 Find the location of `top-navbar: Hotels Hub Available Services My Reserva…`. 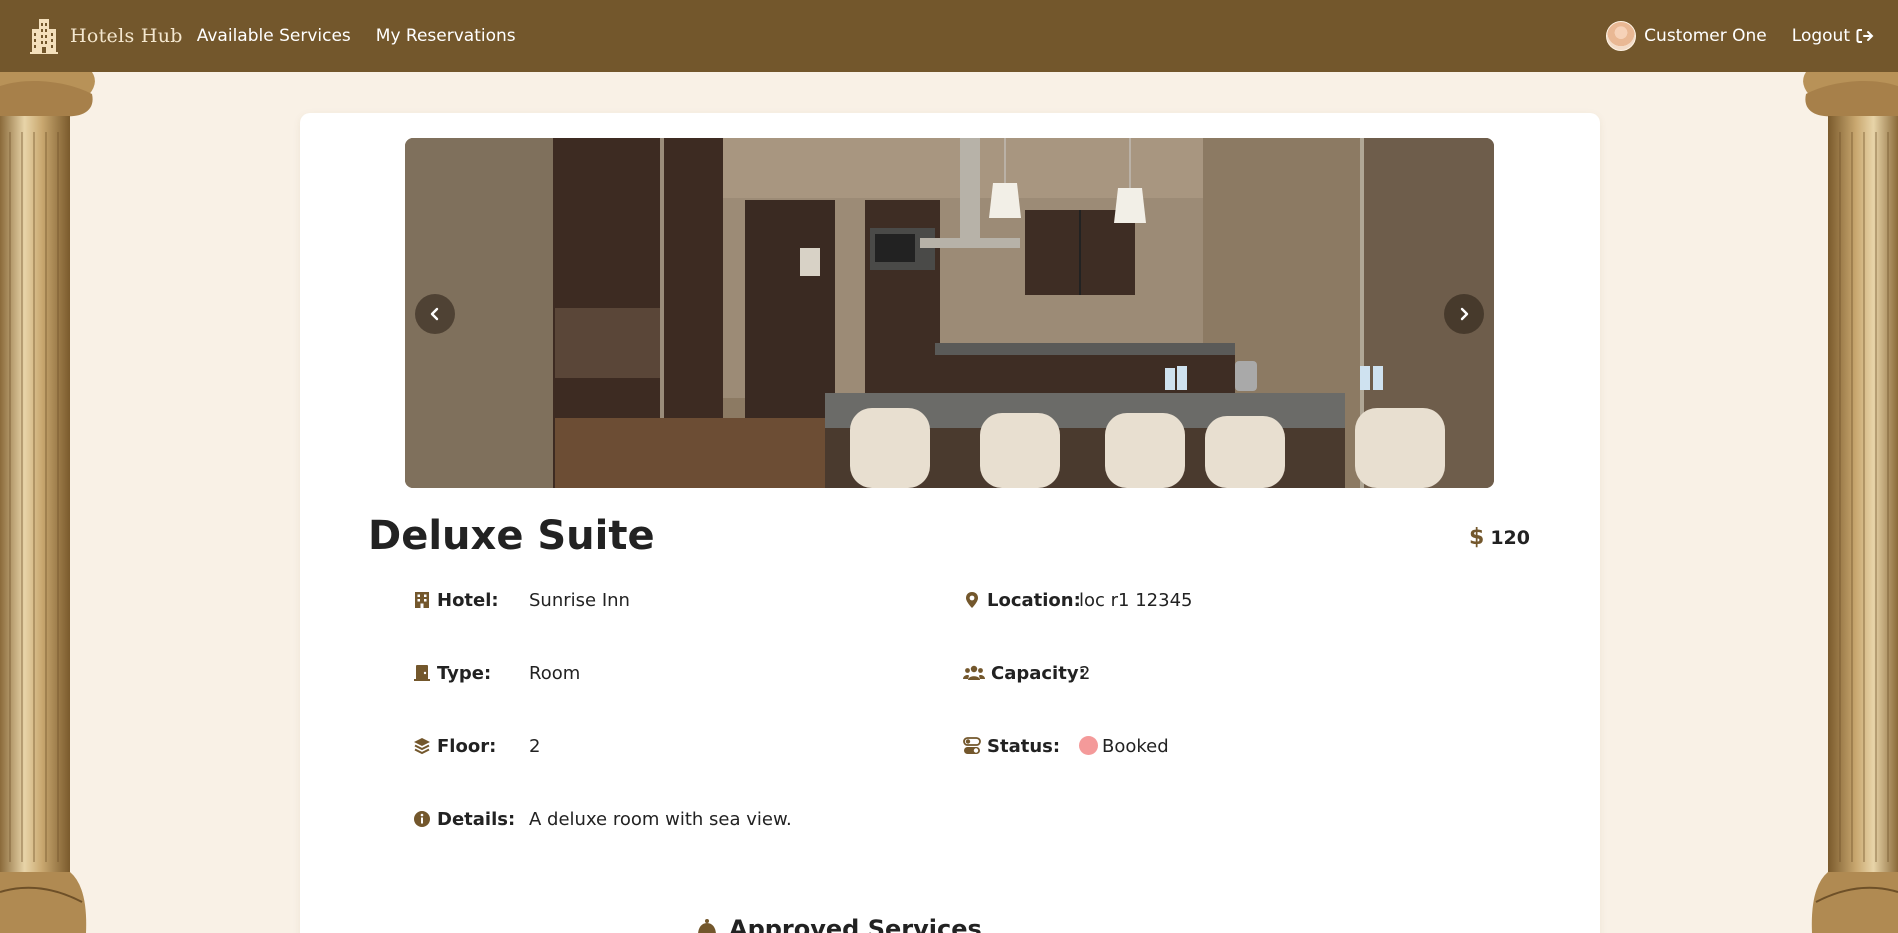

top-navbar: Hotels Hub Available Services My Reserva… is located at coordinates (949, 36).